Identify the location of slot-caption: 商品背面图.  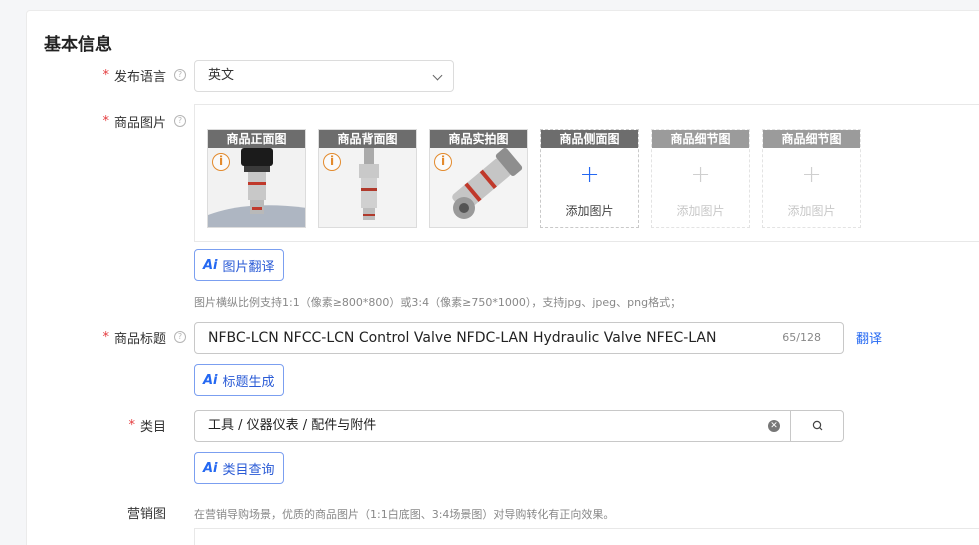
(367, 139).